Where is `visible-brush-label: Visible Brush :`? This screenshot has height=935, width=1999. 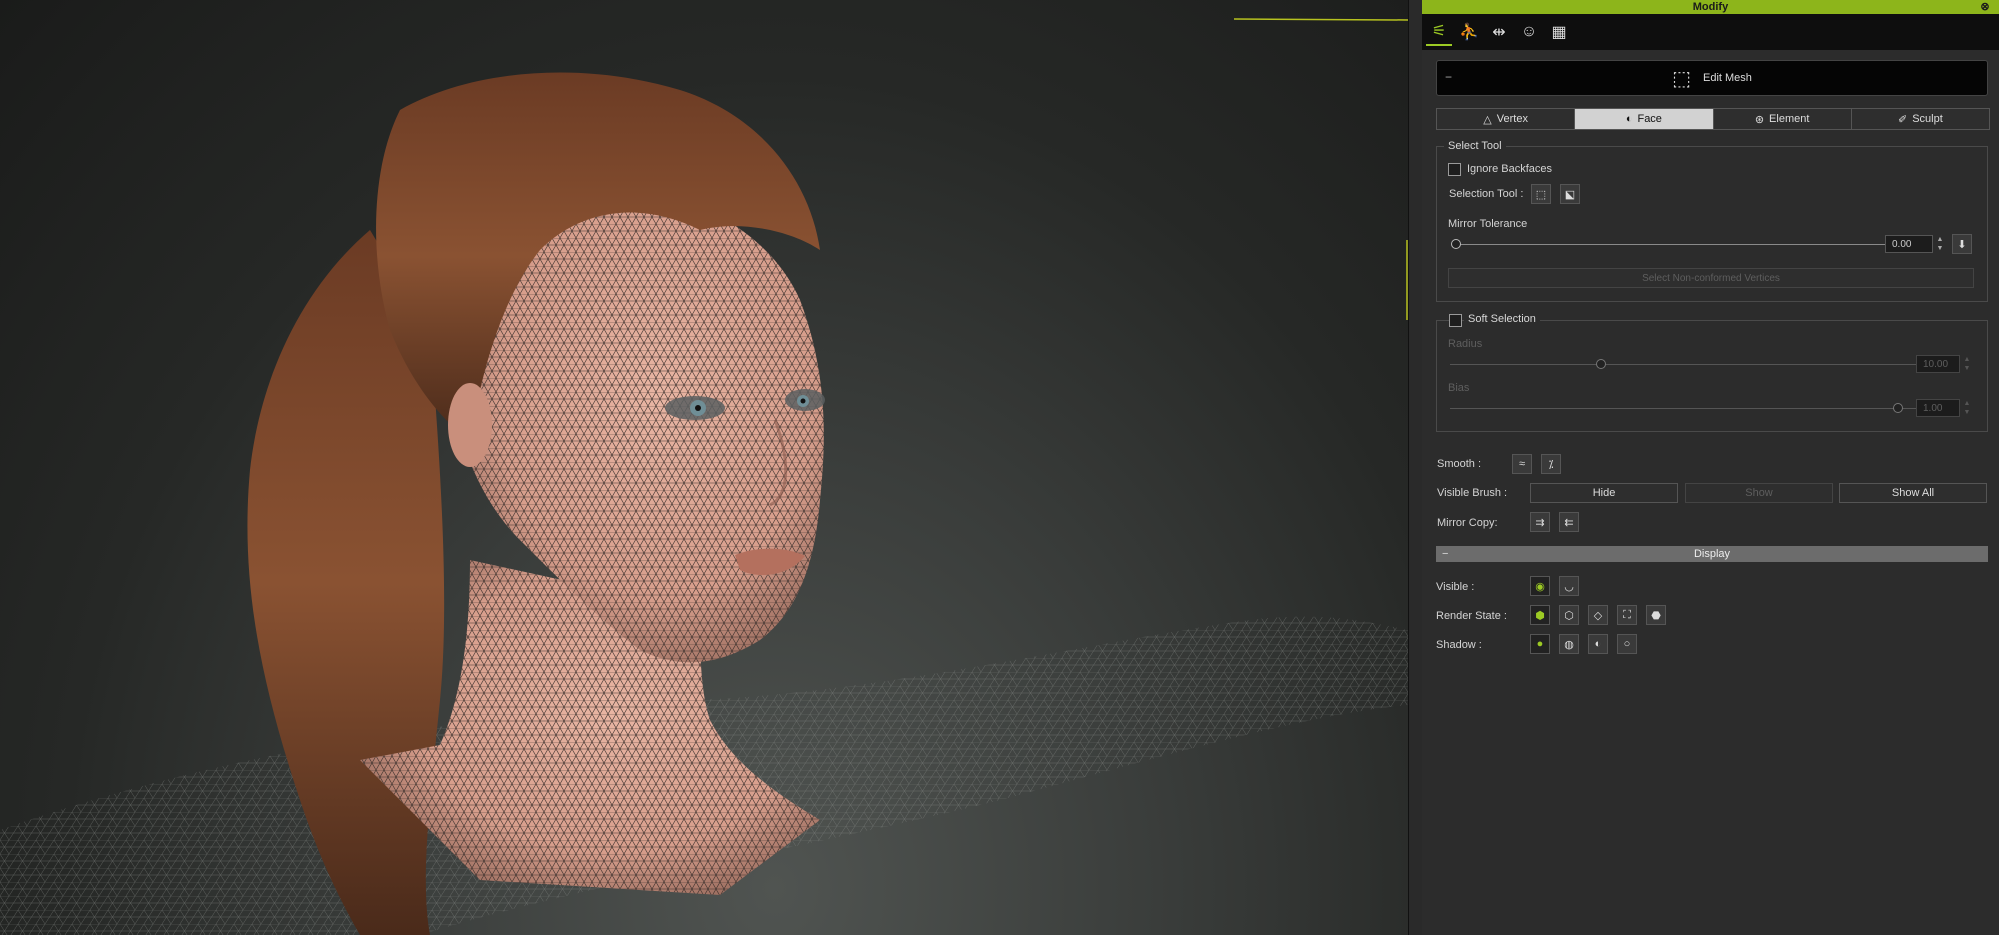 visible-brush-label: Visible Brush : is located at coordinates (1472, 493).